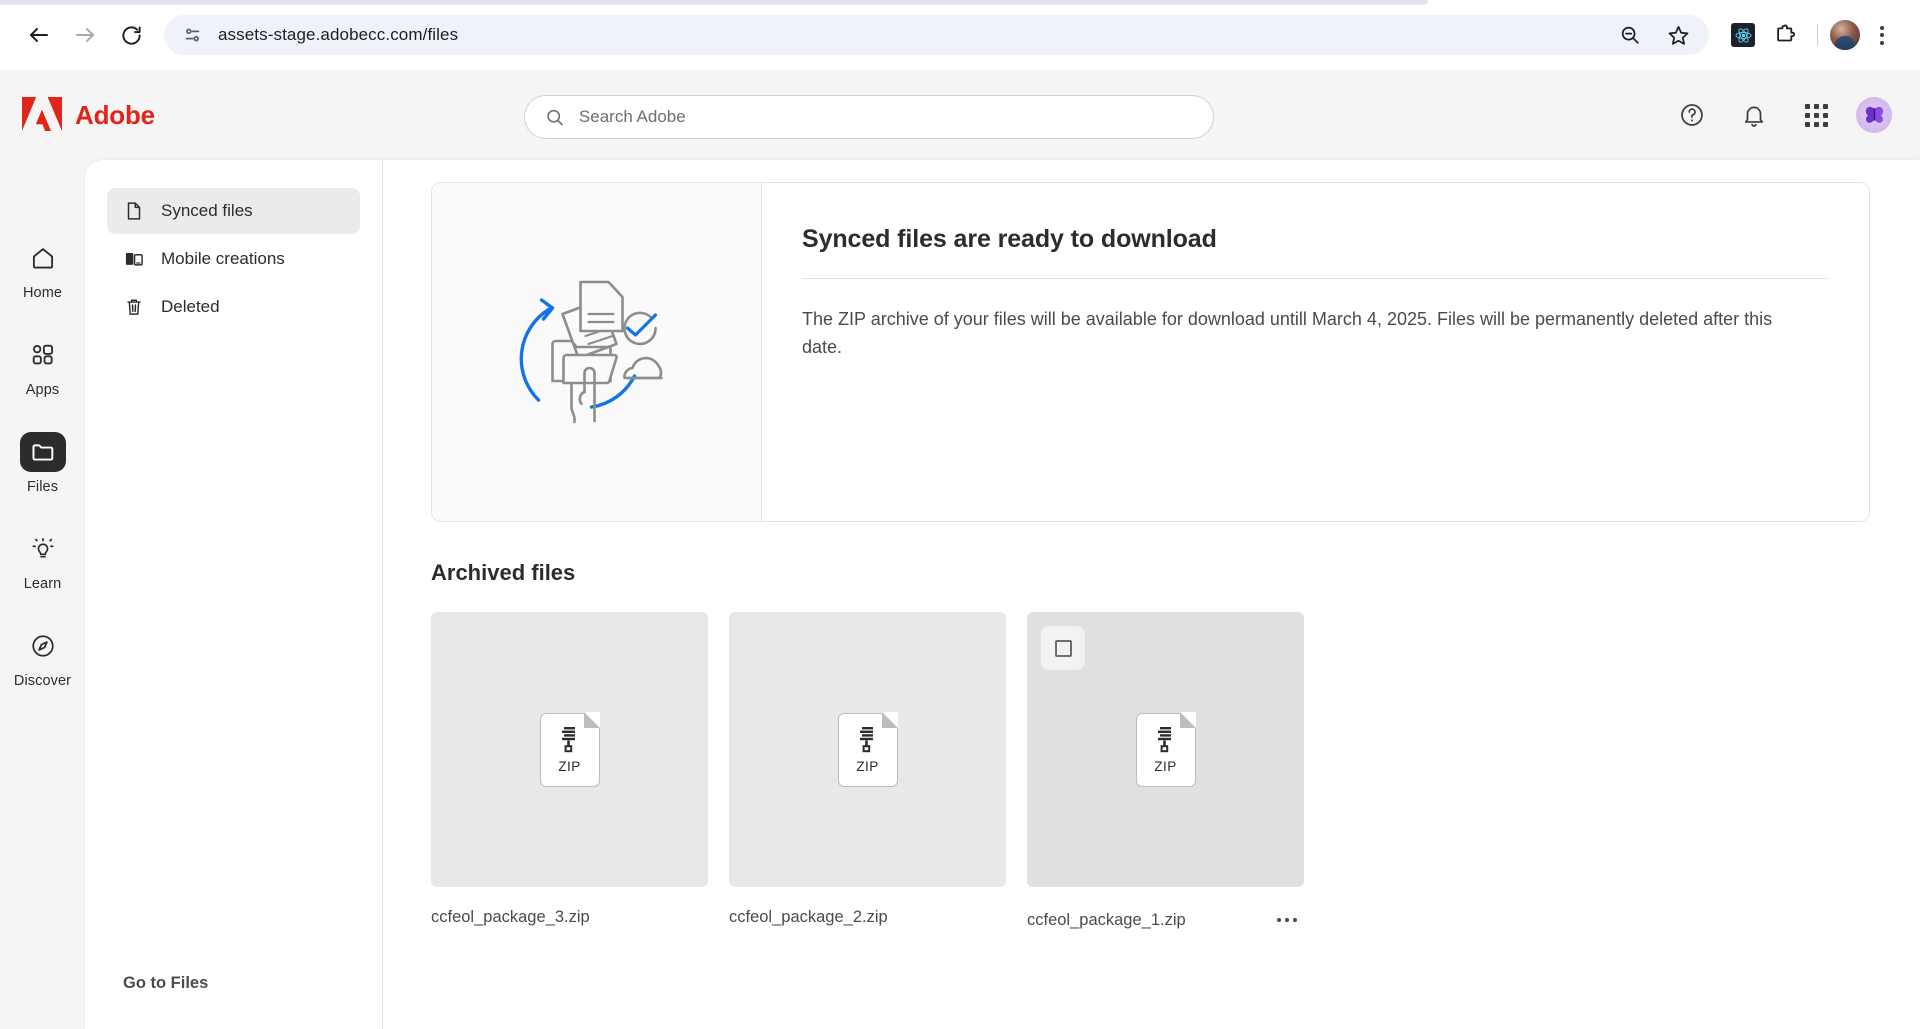 Image resolution: width=1920 pixels, height=1029 pixels. I want to click on notifications-button, so click(1754, 115).